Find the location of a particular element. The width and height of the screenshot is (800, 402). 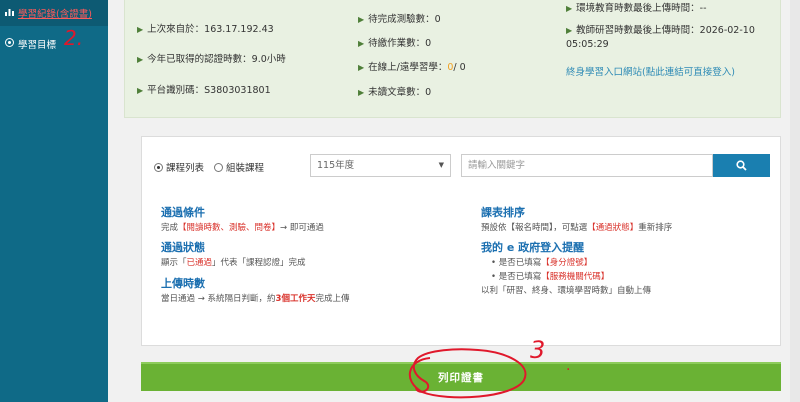

stat-unread-articles: ▶ 未讀文章數：0 is located at coordinates (395, 92).